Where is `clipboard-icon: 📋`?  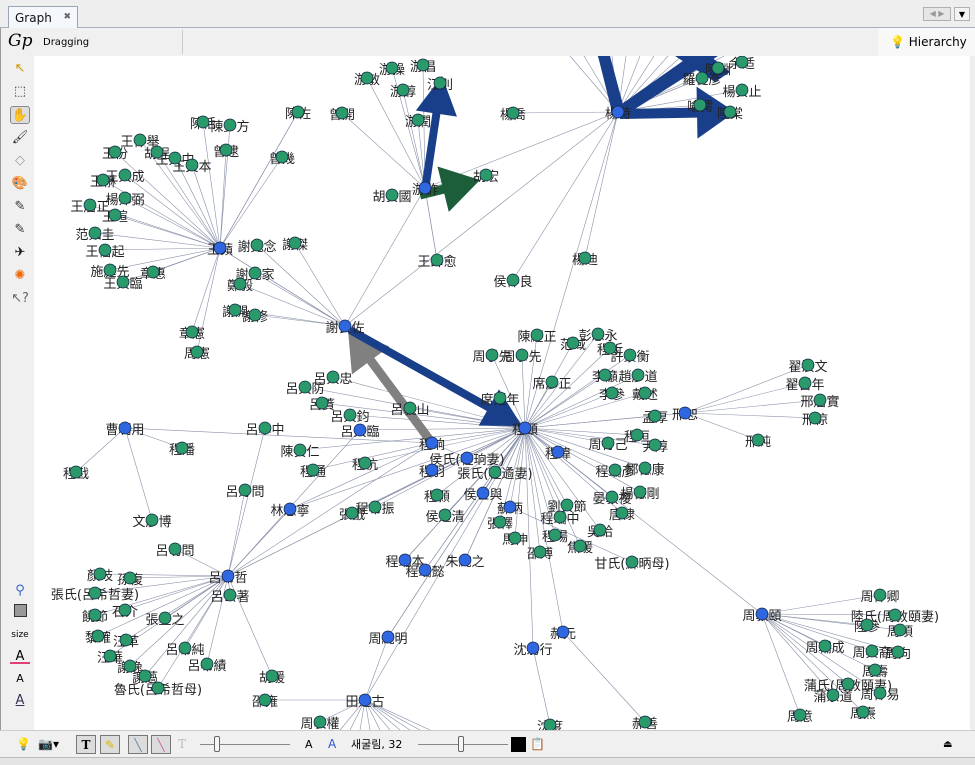
clipboard-icon: 📋 is located at coordinates (537, 744).